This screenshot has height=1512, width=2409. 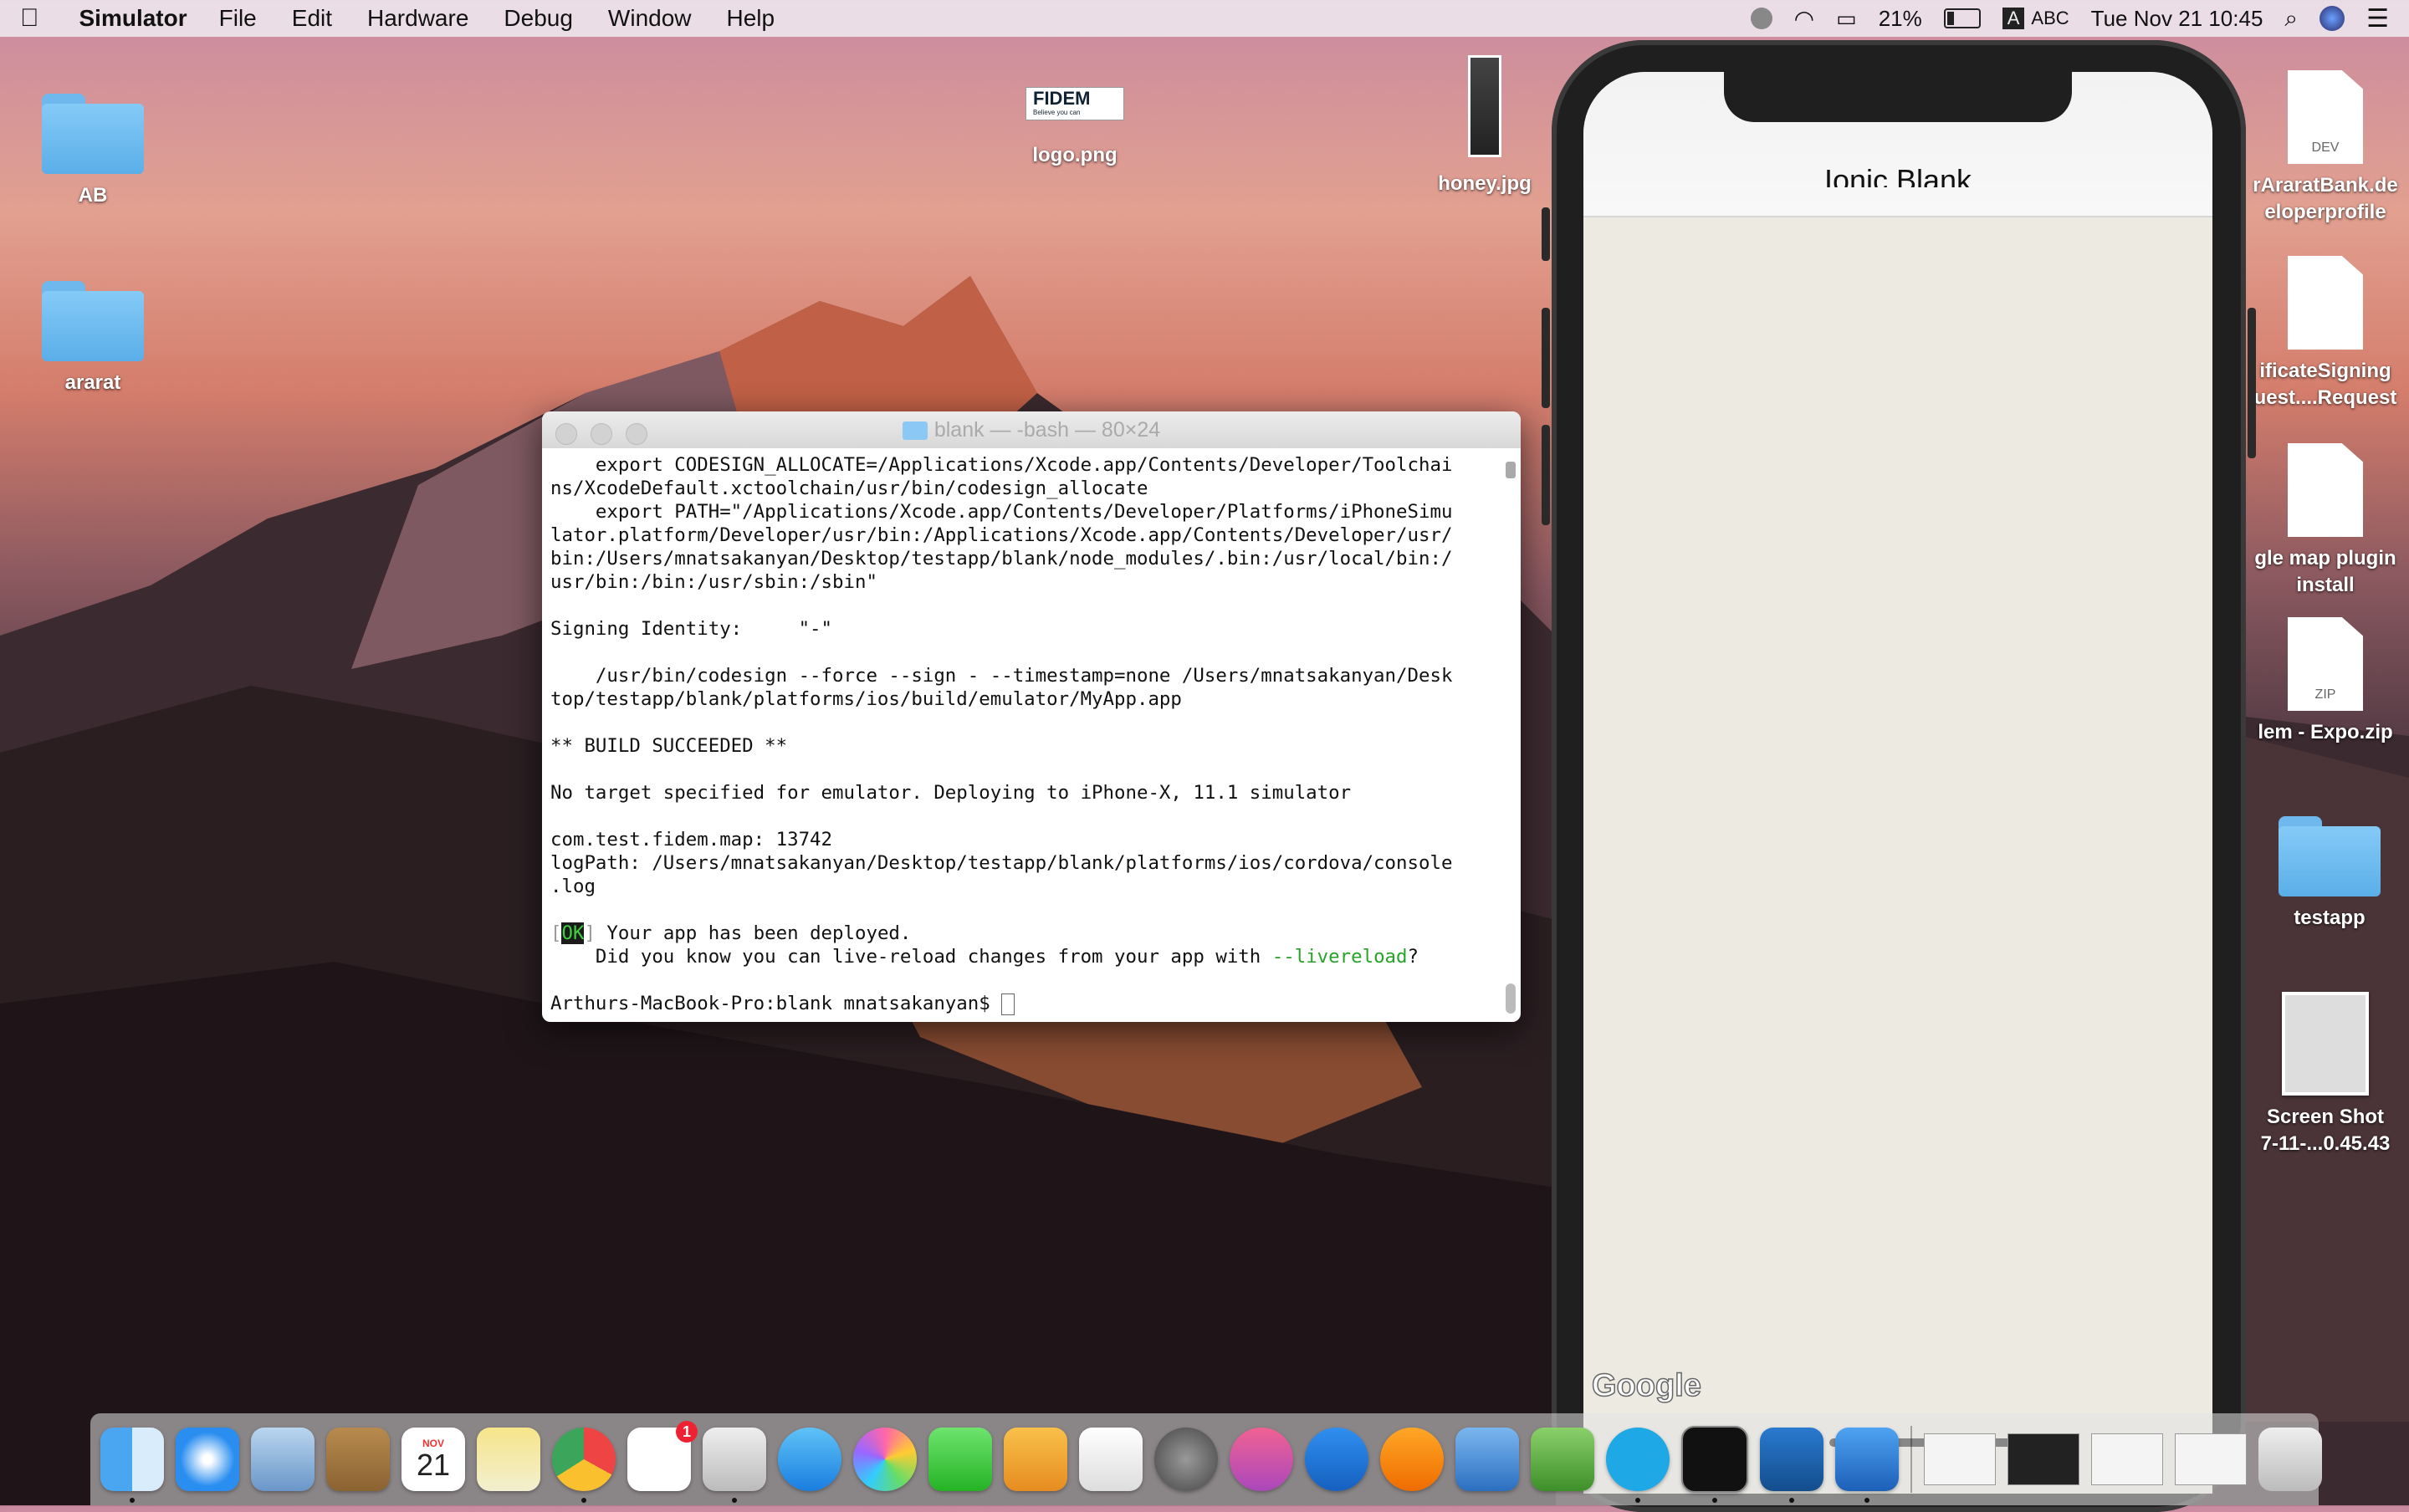 What do you see at coordinates (1336, 1459) in the screenshot?
I see `teamviewer-icon` at bounding box center [1336, 1459].